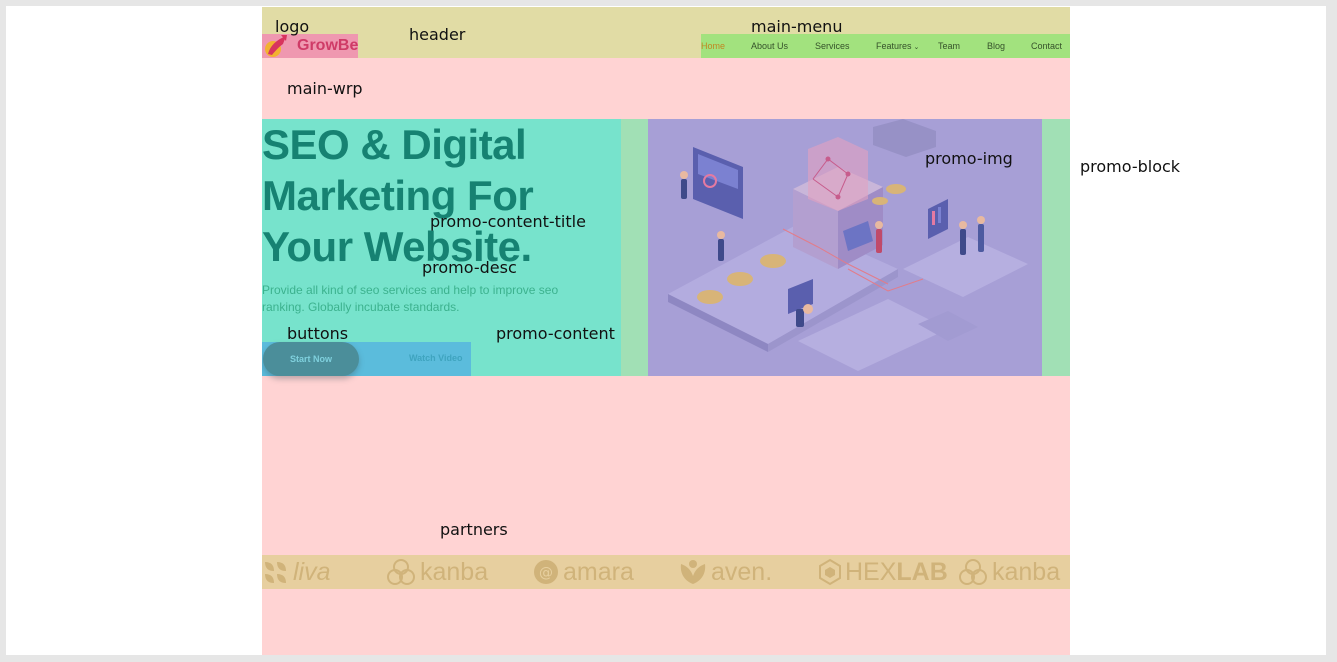 This screenshot has height=662, width=1337. What do you see at coordinates (949, 46) in the screenshot?
I see `menu-item-team: Team` at bounding box center [949, 46].